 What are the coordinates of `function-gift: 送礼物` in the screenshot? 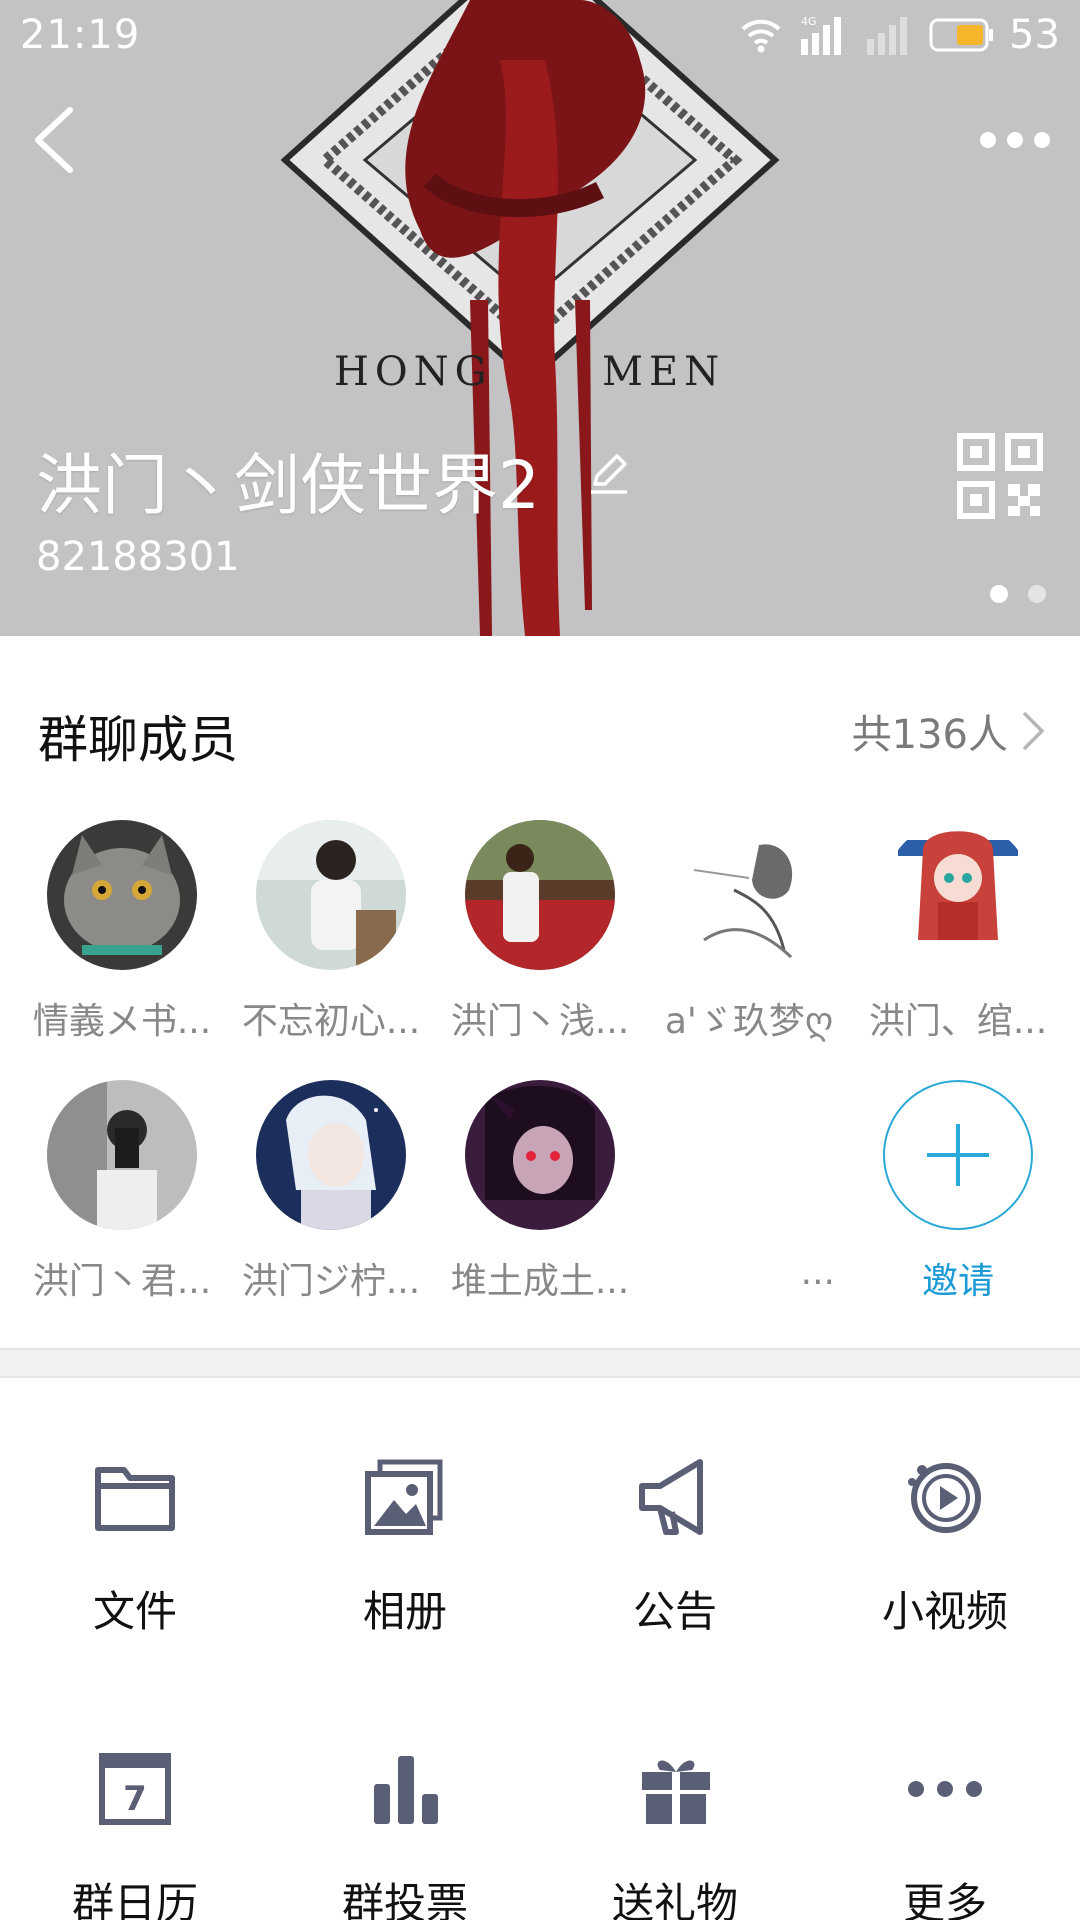 It's located at (675, 1832).